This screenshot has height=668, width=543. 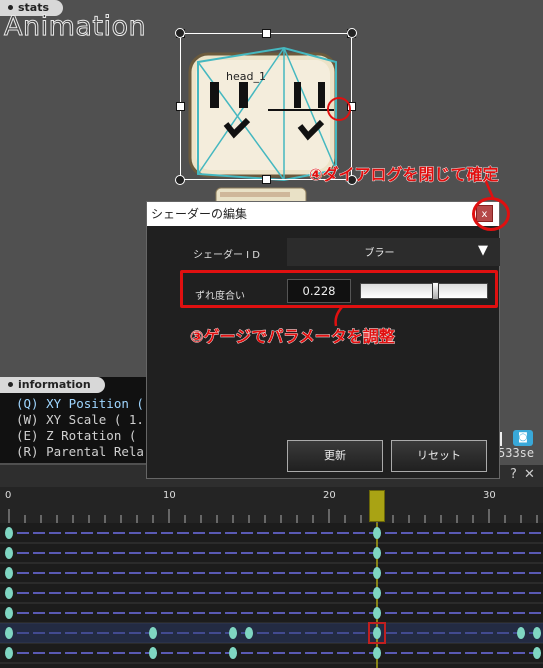 I want to click on update-button: 更新, so click(x=335, y=456).